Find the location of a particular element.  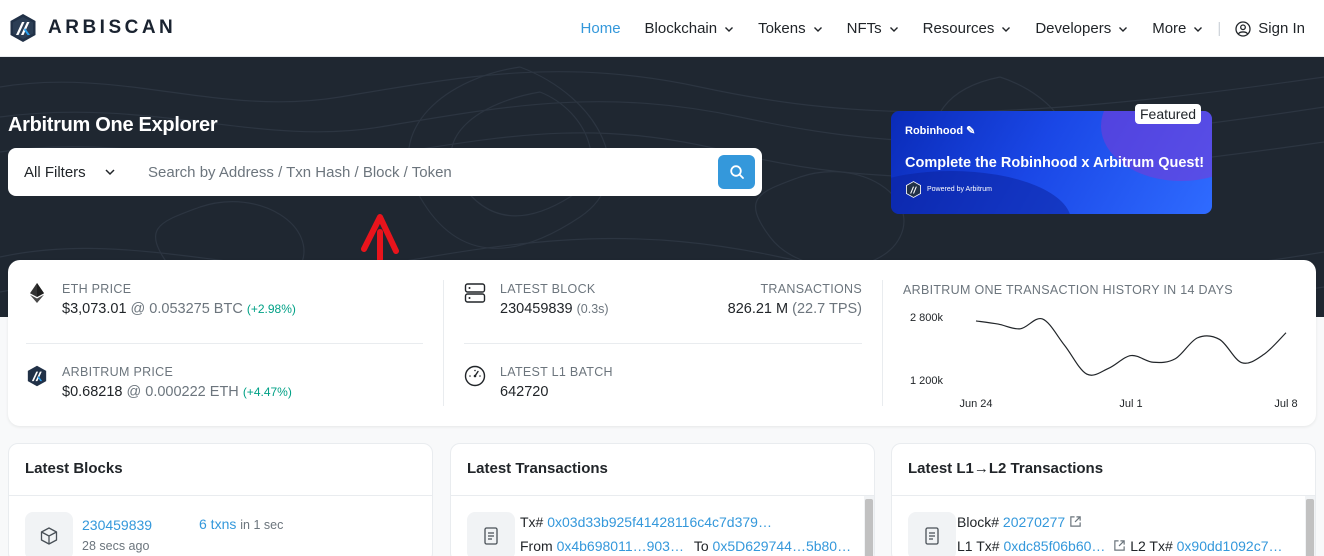

l1-block-link: 20270277 is located at coordinates (1034, 522).